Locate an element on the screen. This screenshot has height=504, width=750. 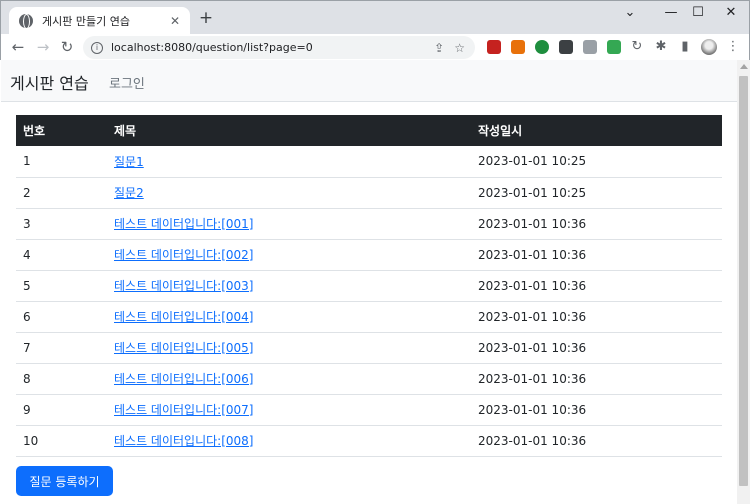
extension-green-icon is located at coordinates (542, 47).